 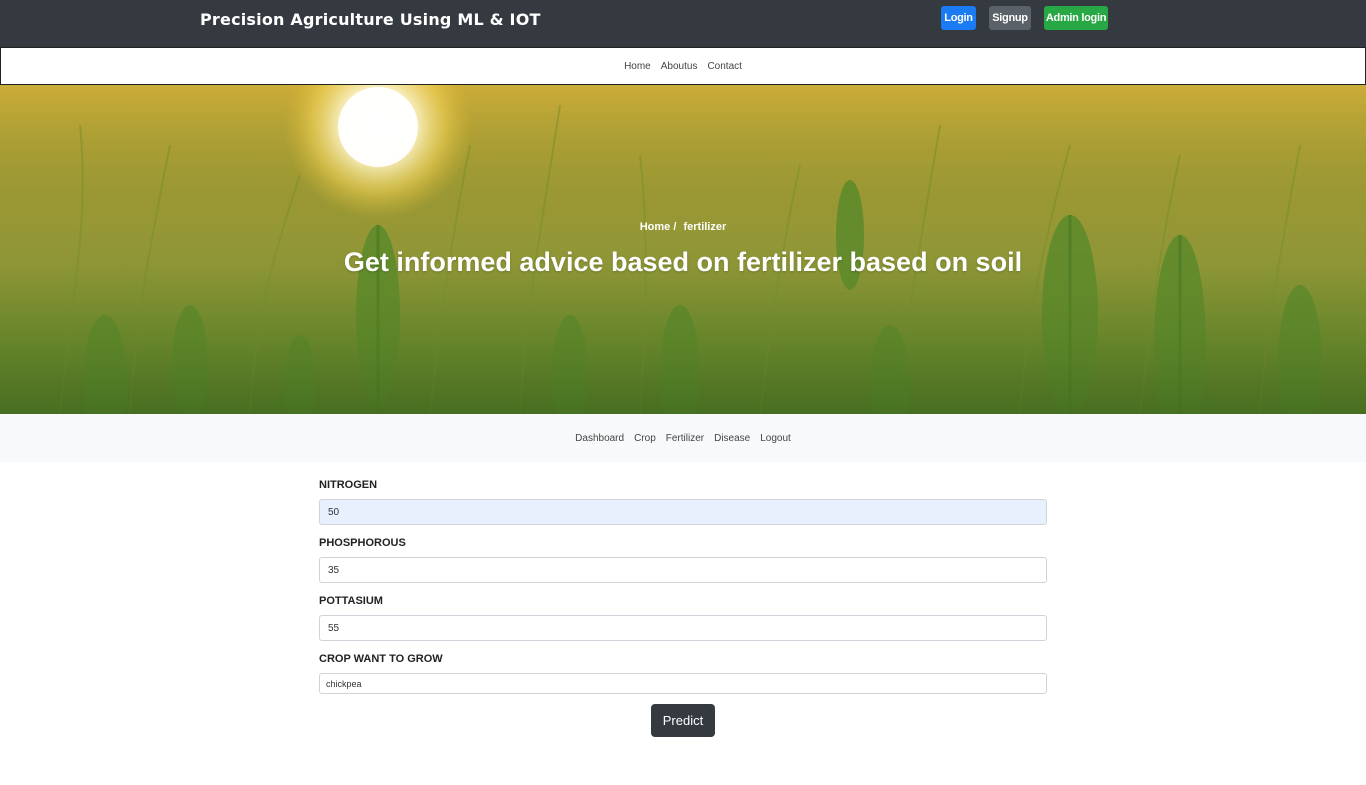 I want to click on subnav-link-fertilizer: Fertilizer, so click(x=685, y=438).